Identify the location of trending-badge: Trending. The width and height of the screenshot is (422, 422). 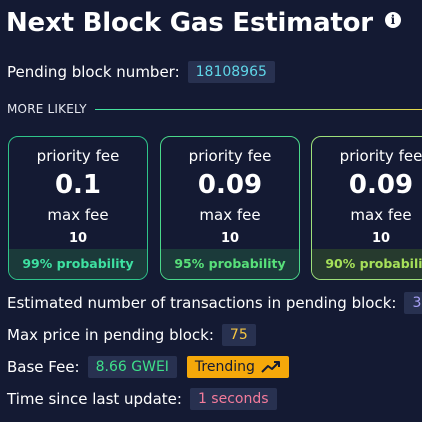
(237, 367).